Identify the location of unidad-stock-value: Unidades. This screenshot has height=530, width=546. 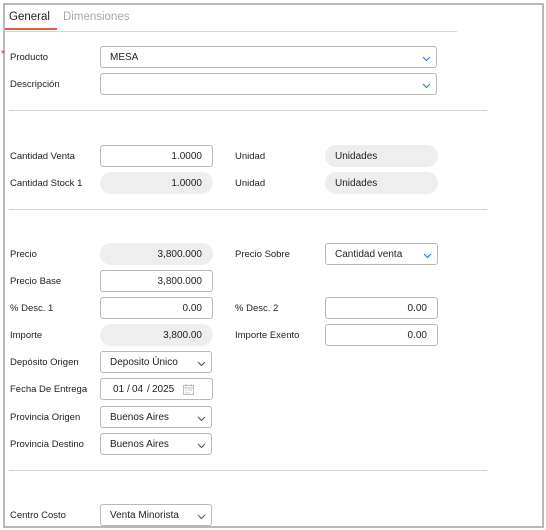
(356, 183).